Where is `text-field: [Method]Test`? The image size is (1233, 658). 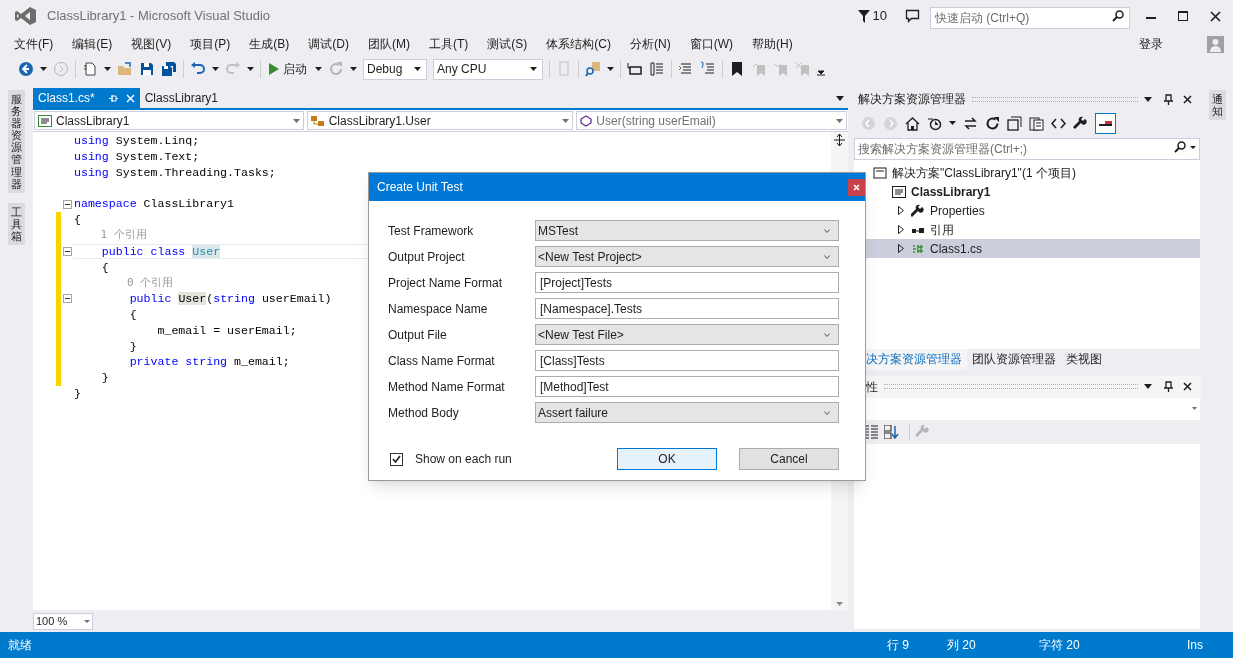
text-field: [Method]Test is located at coordinates (687, 386).